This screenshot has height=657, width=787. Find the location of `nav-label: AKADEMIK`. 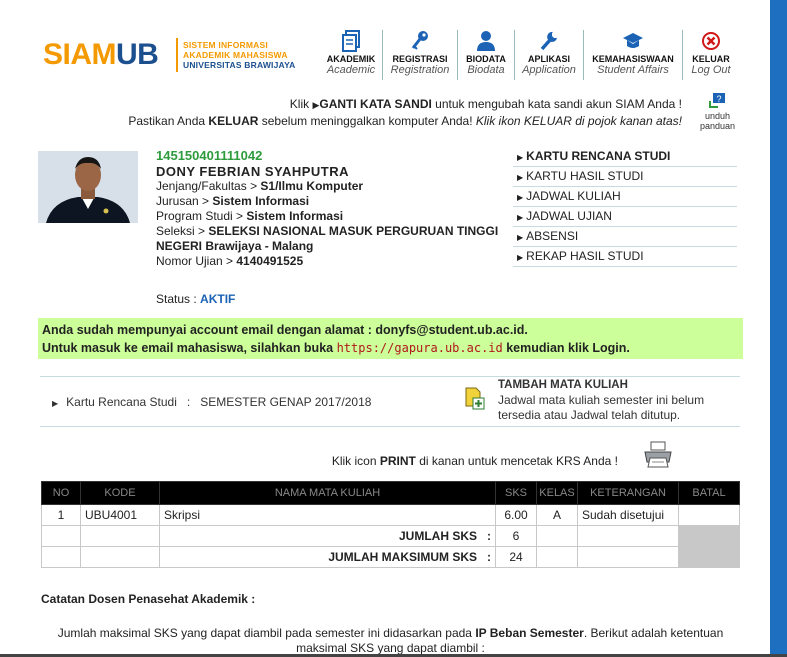

nav-label: AKADEMIK is located at coordinates (351, 59).